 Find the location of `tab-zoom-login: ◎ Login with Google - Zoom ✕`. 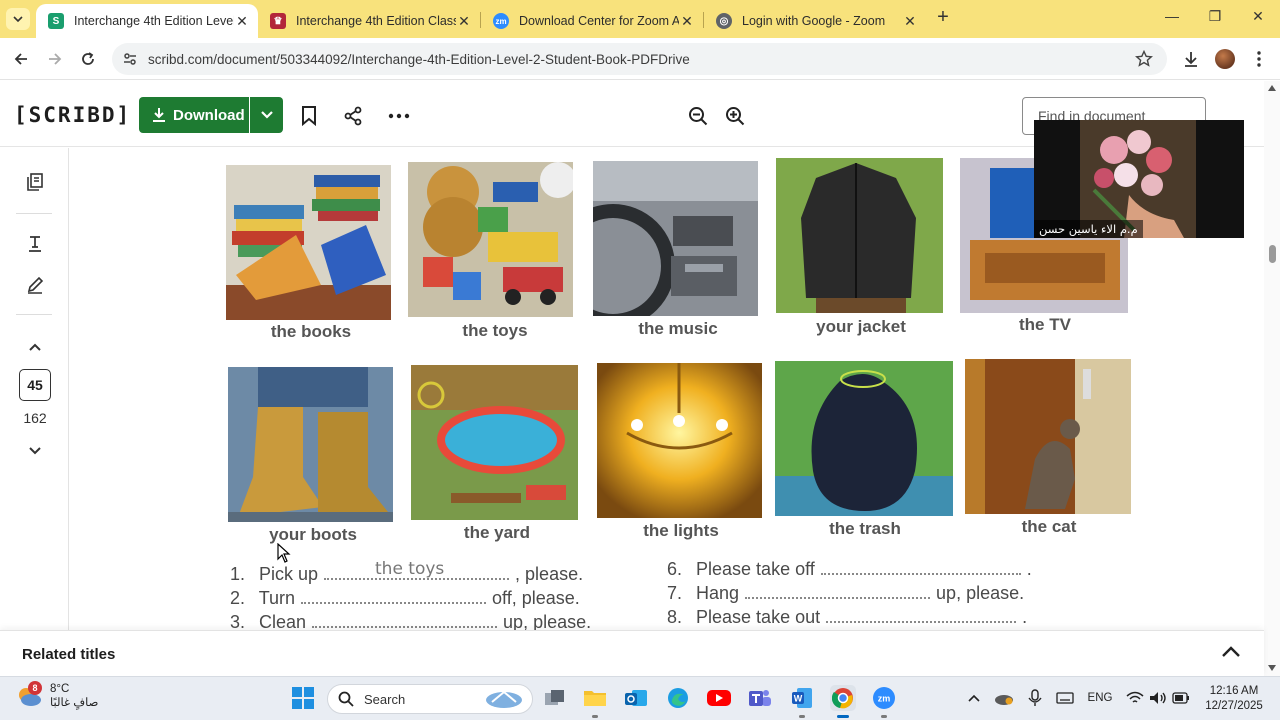

tab-zoom-login: ◎ Login with Google - Zoom ✕ is located at coordinates (815, 21).